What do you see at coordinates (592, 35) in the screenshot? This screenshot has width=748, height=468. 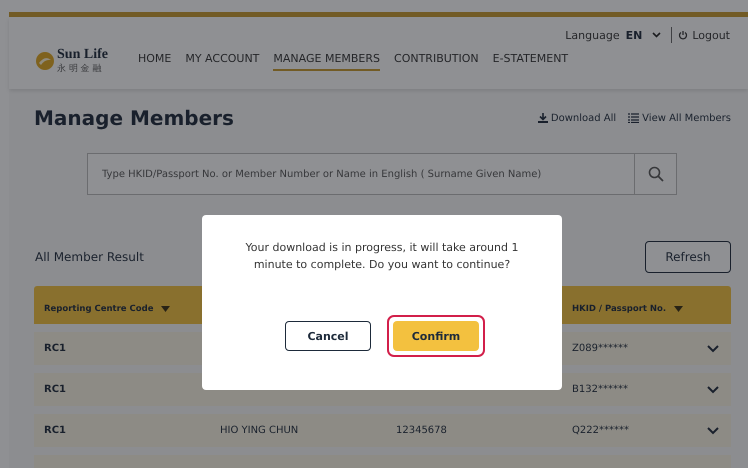 I see `language-label: Language` at bounding box center [592, 35].